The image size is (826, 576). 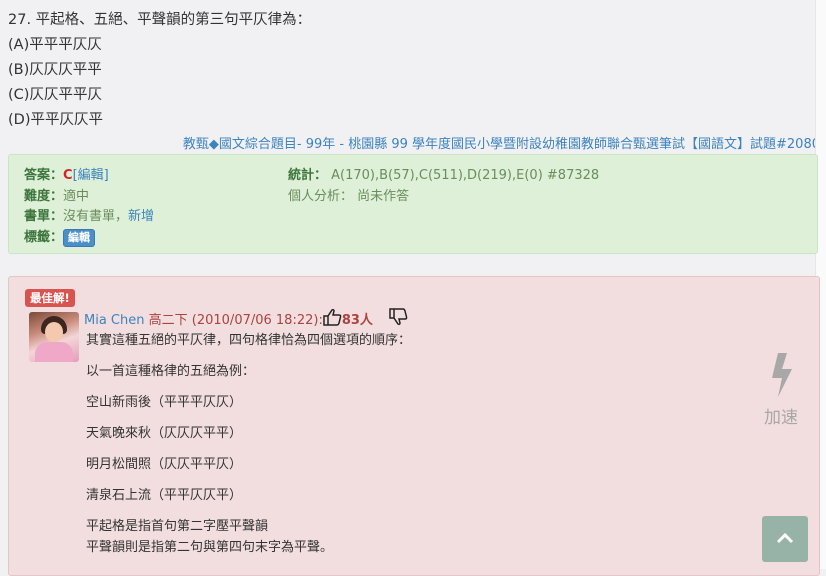 What do you see at coordinates (44, 216) in the screenshot?
I see `booklist-label: 書單：` at bounding box center [44, 216].